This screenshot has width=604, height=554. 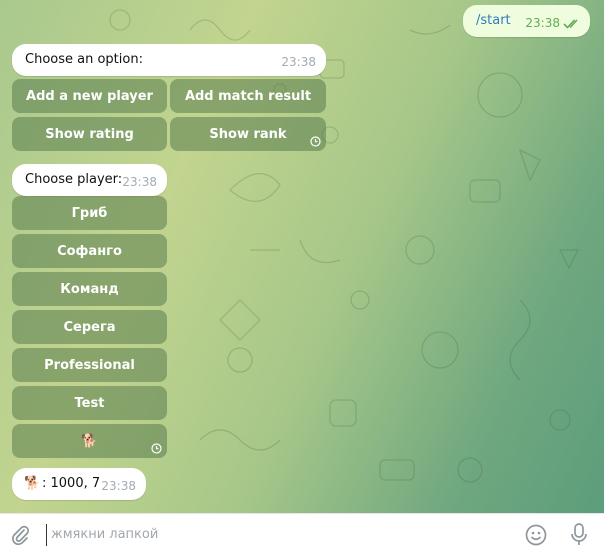 I want to click on button-label: Софанго, so click(x=89, y=251).